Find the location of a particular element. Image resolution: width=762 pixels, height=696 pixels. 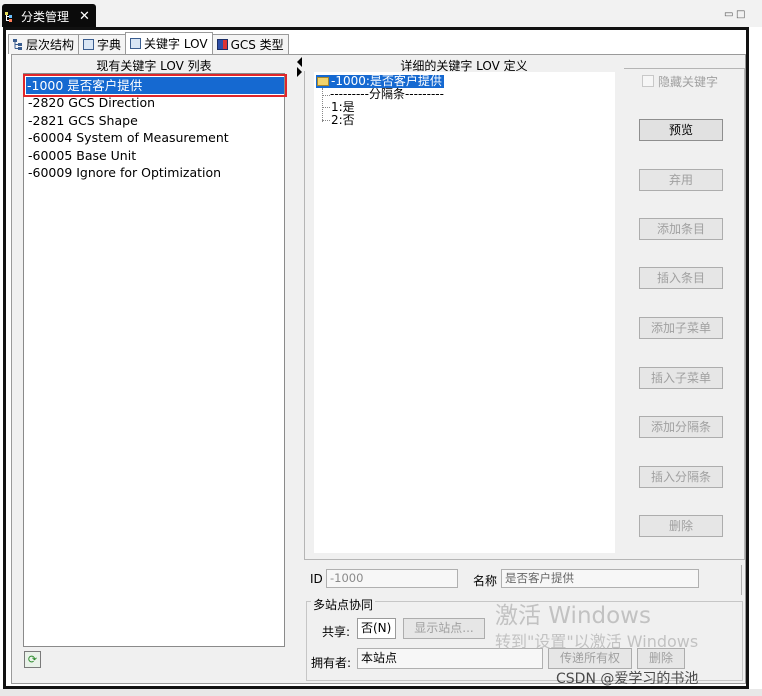

view-tab-classification: 分类管理 ✕ is located at coordinates (49, 15).